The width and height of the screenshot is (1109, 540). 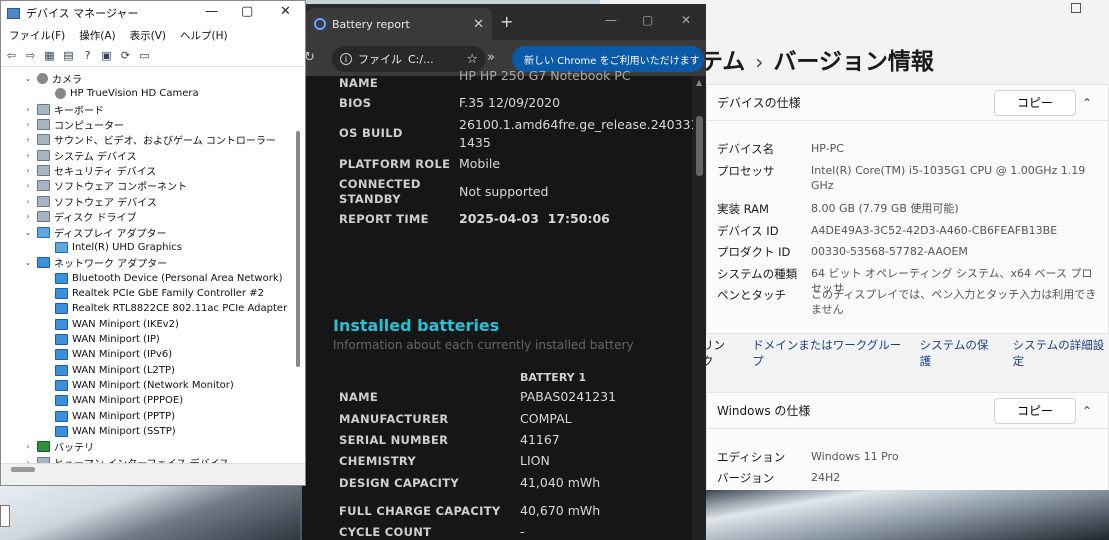 I want to click on breadcrumb-parent: テム, so click(x=722, y=62).